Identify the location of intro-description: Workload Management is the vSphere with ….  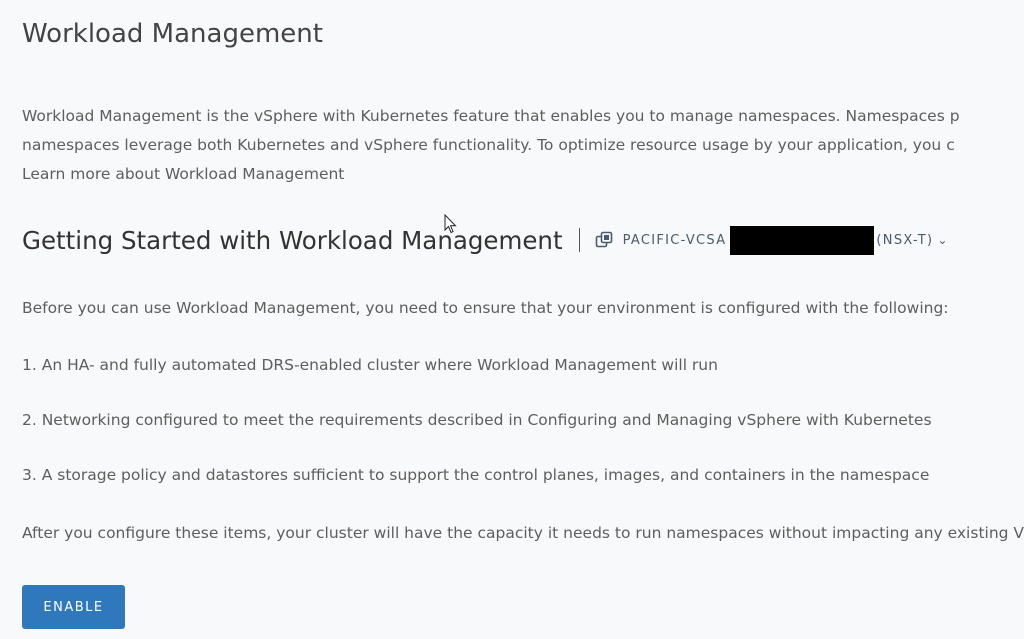
(491, 145).